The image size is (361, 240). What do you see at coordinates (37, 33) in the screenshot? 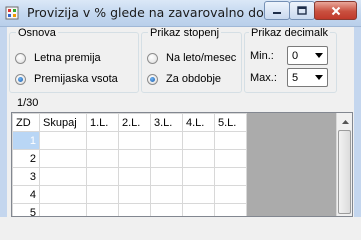
I see `osnova-legend: Osnova` at bounding box center [37, 33].